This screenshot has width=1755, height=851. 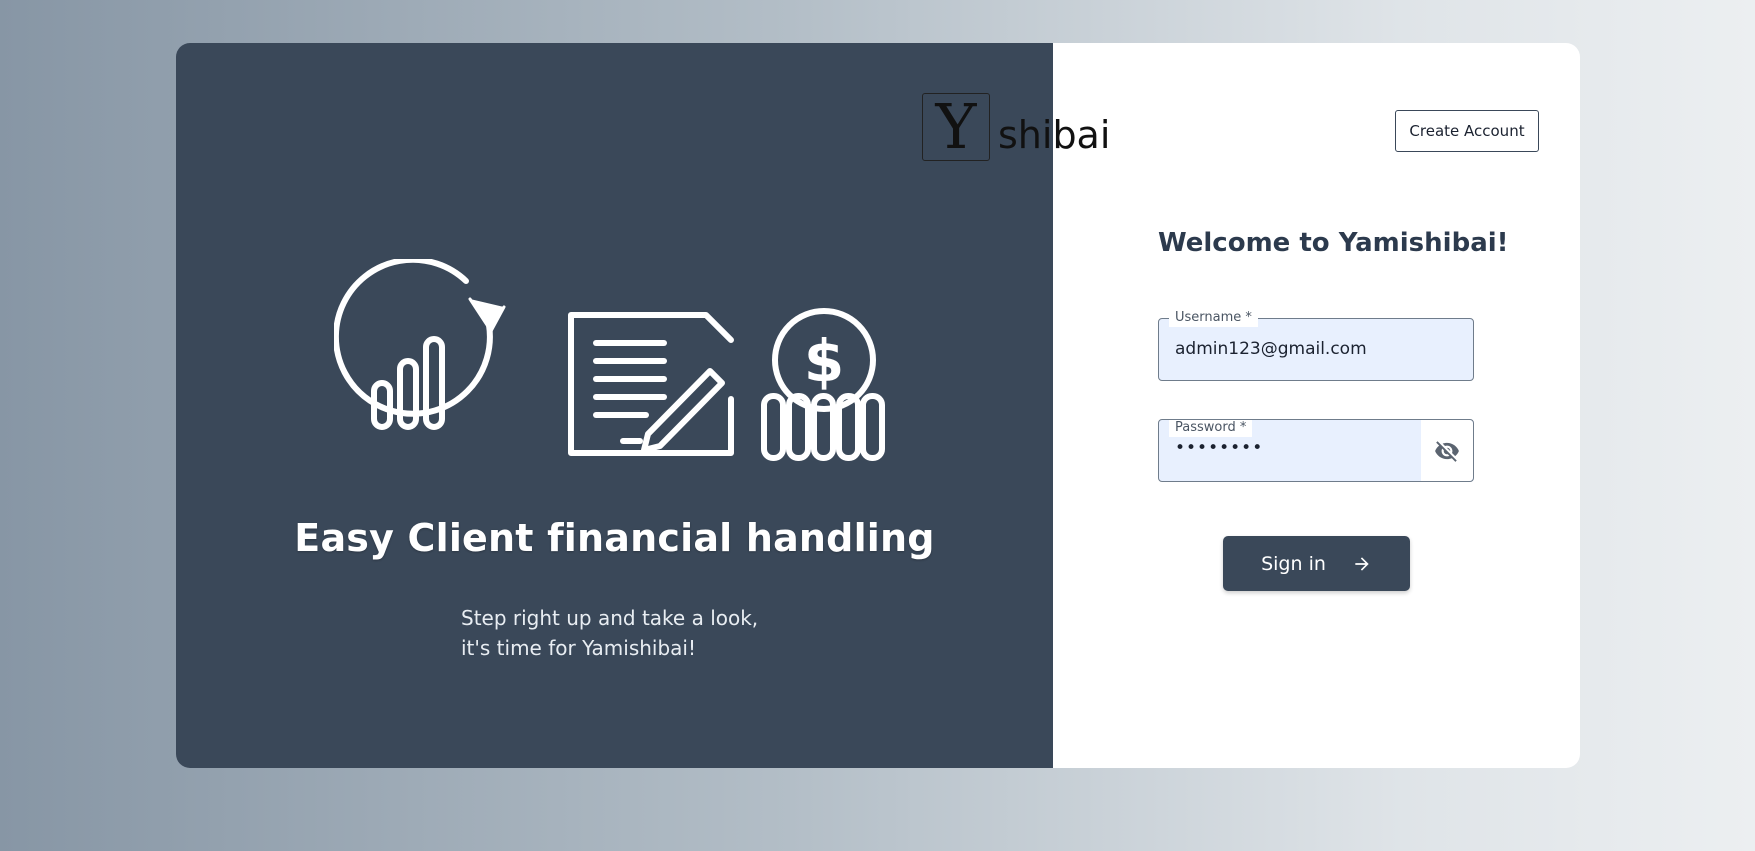 I want to click on username-label: Username *, so click(x=1213, y=318).